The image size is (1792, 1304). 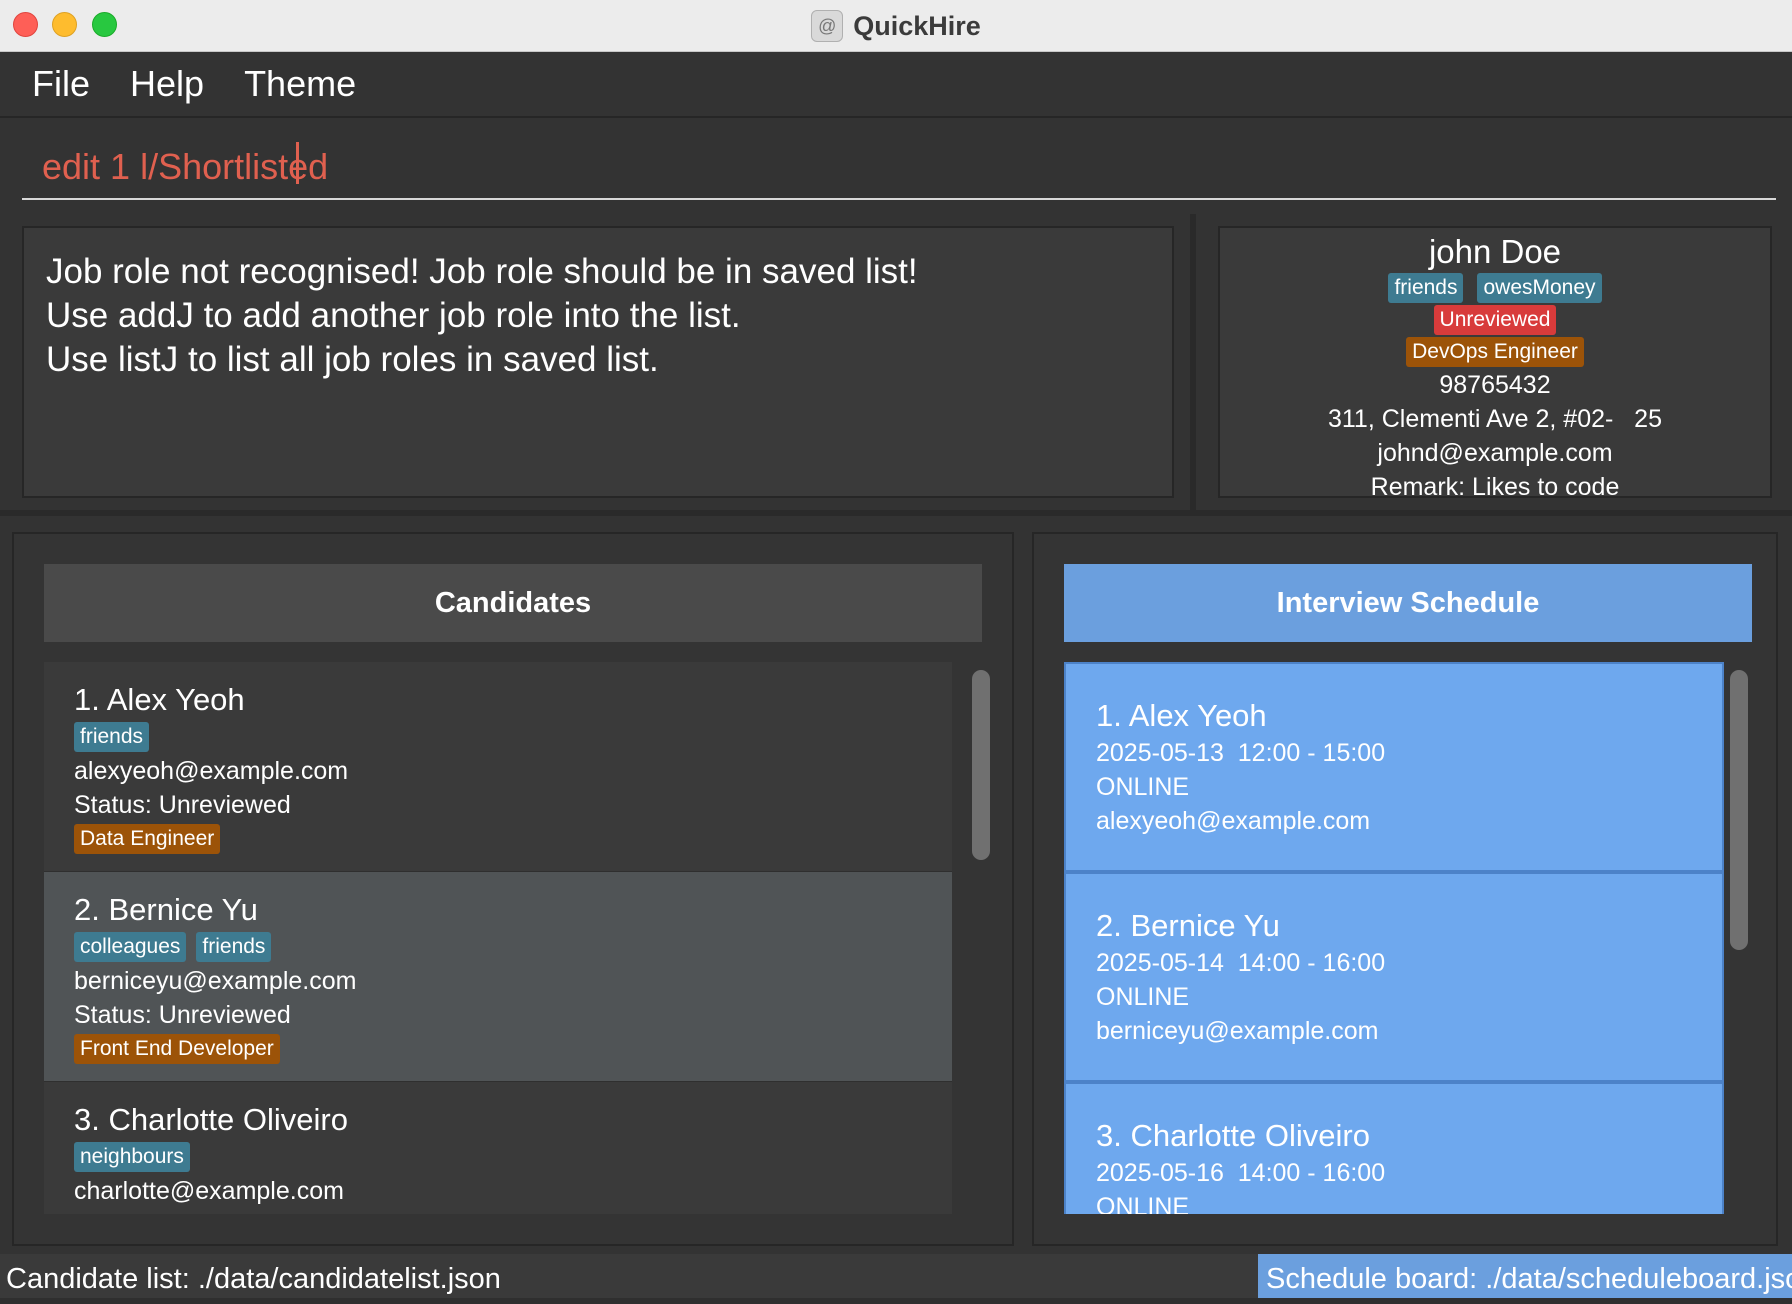 I want to click on app-icon: @, so click(x=827, y=26).